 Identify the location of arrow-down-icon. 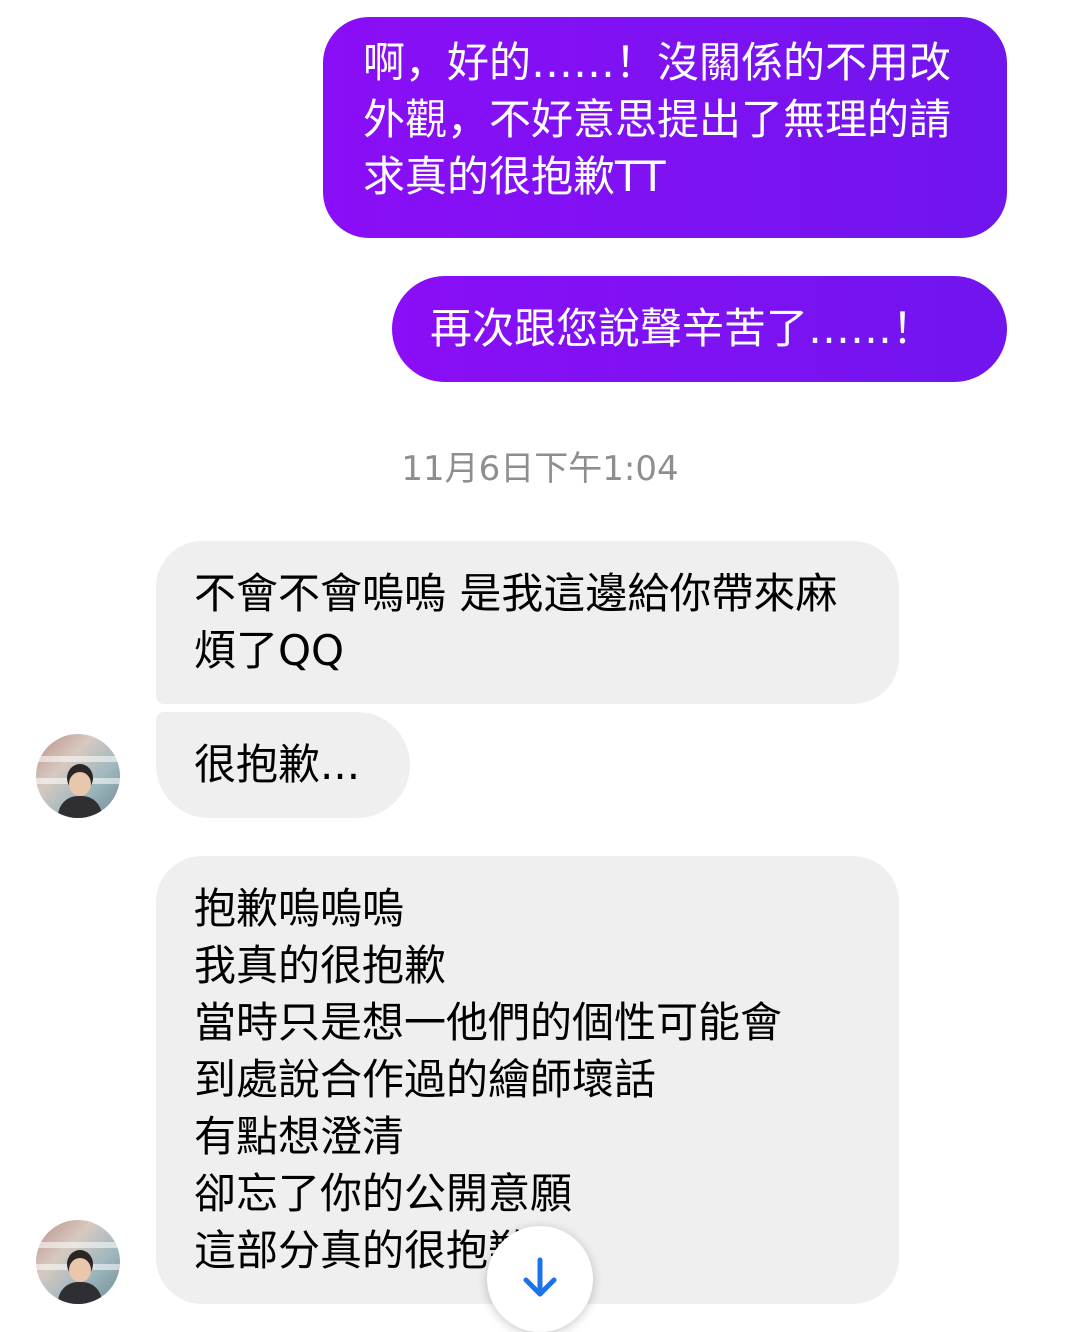
(540, 1277).